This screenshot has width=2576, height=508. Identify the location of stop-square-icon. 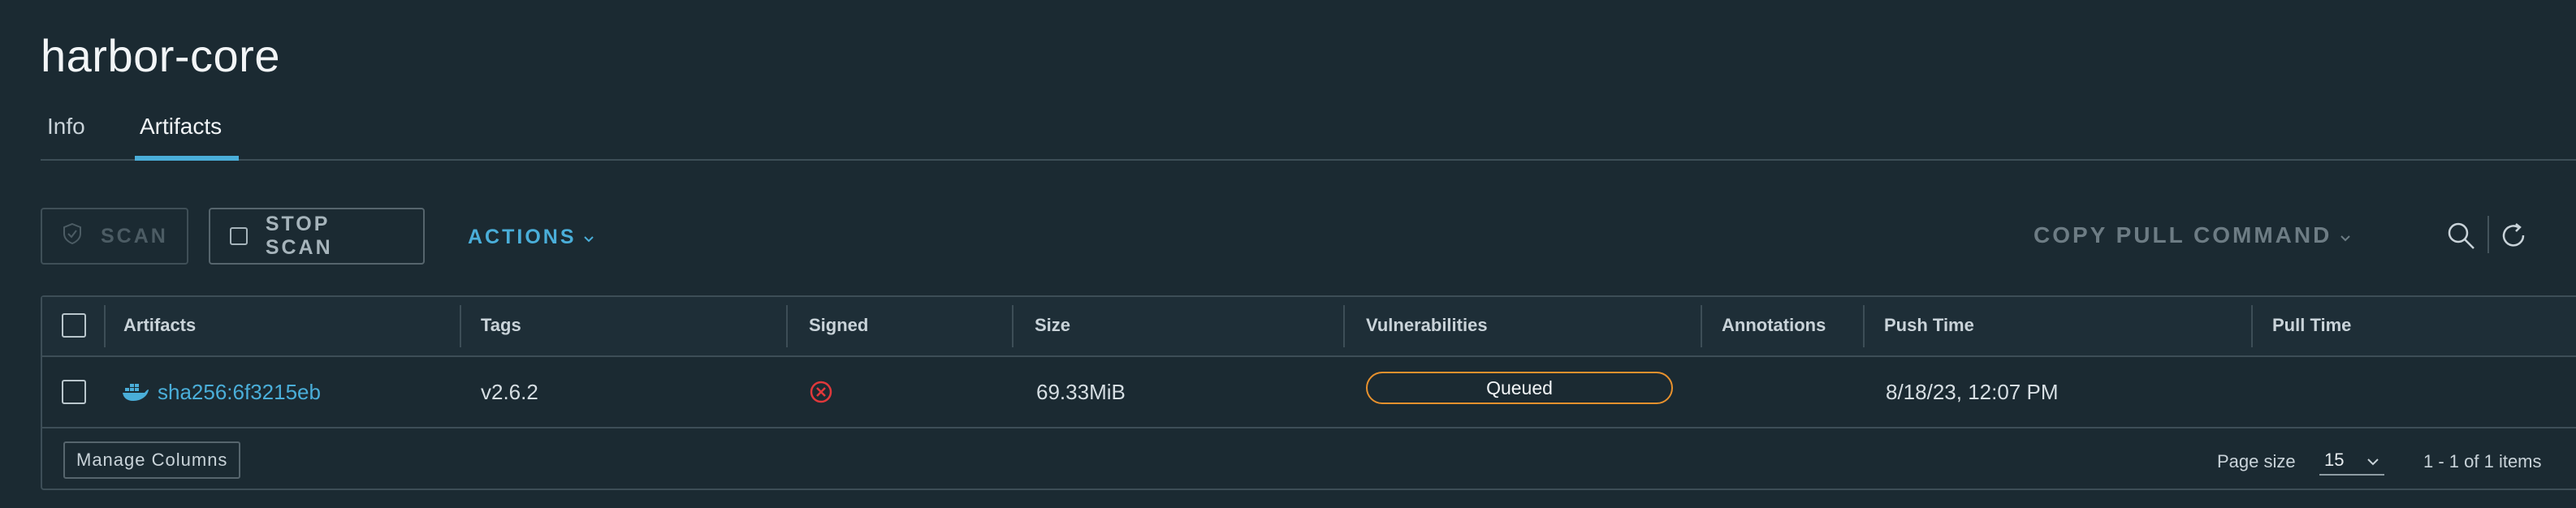
(239, 236).